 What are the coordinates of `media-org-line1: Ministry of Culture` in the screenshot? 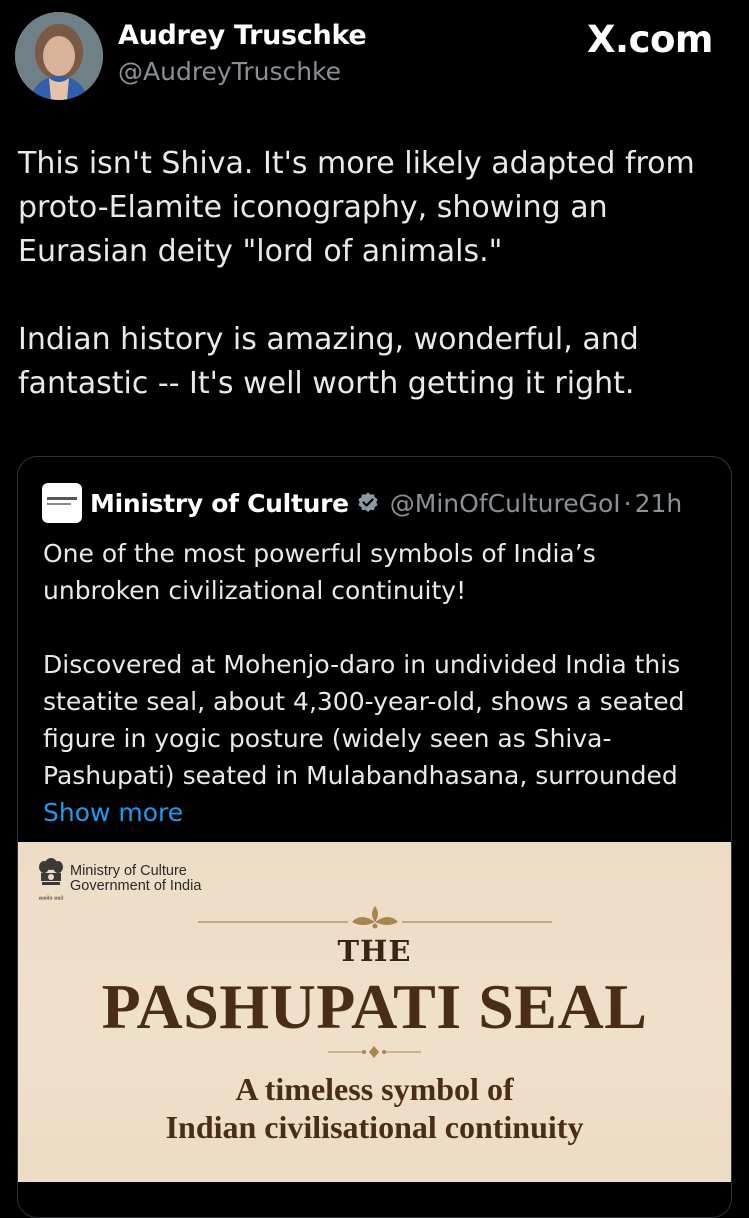 It's located at (128, 871).